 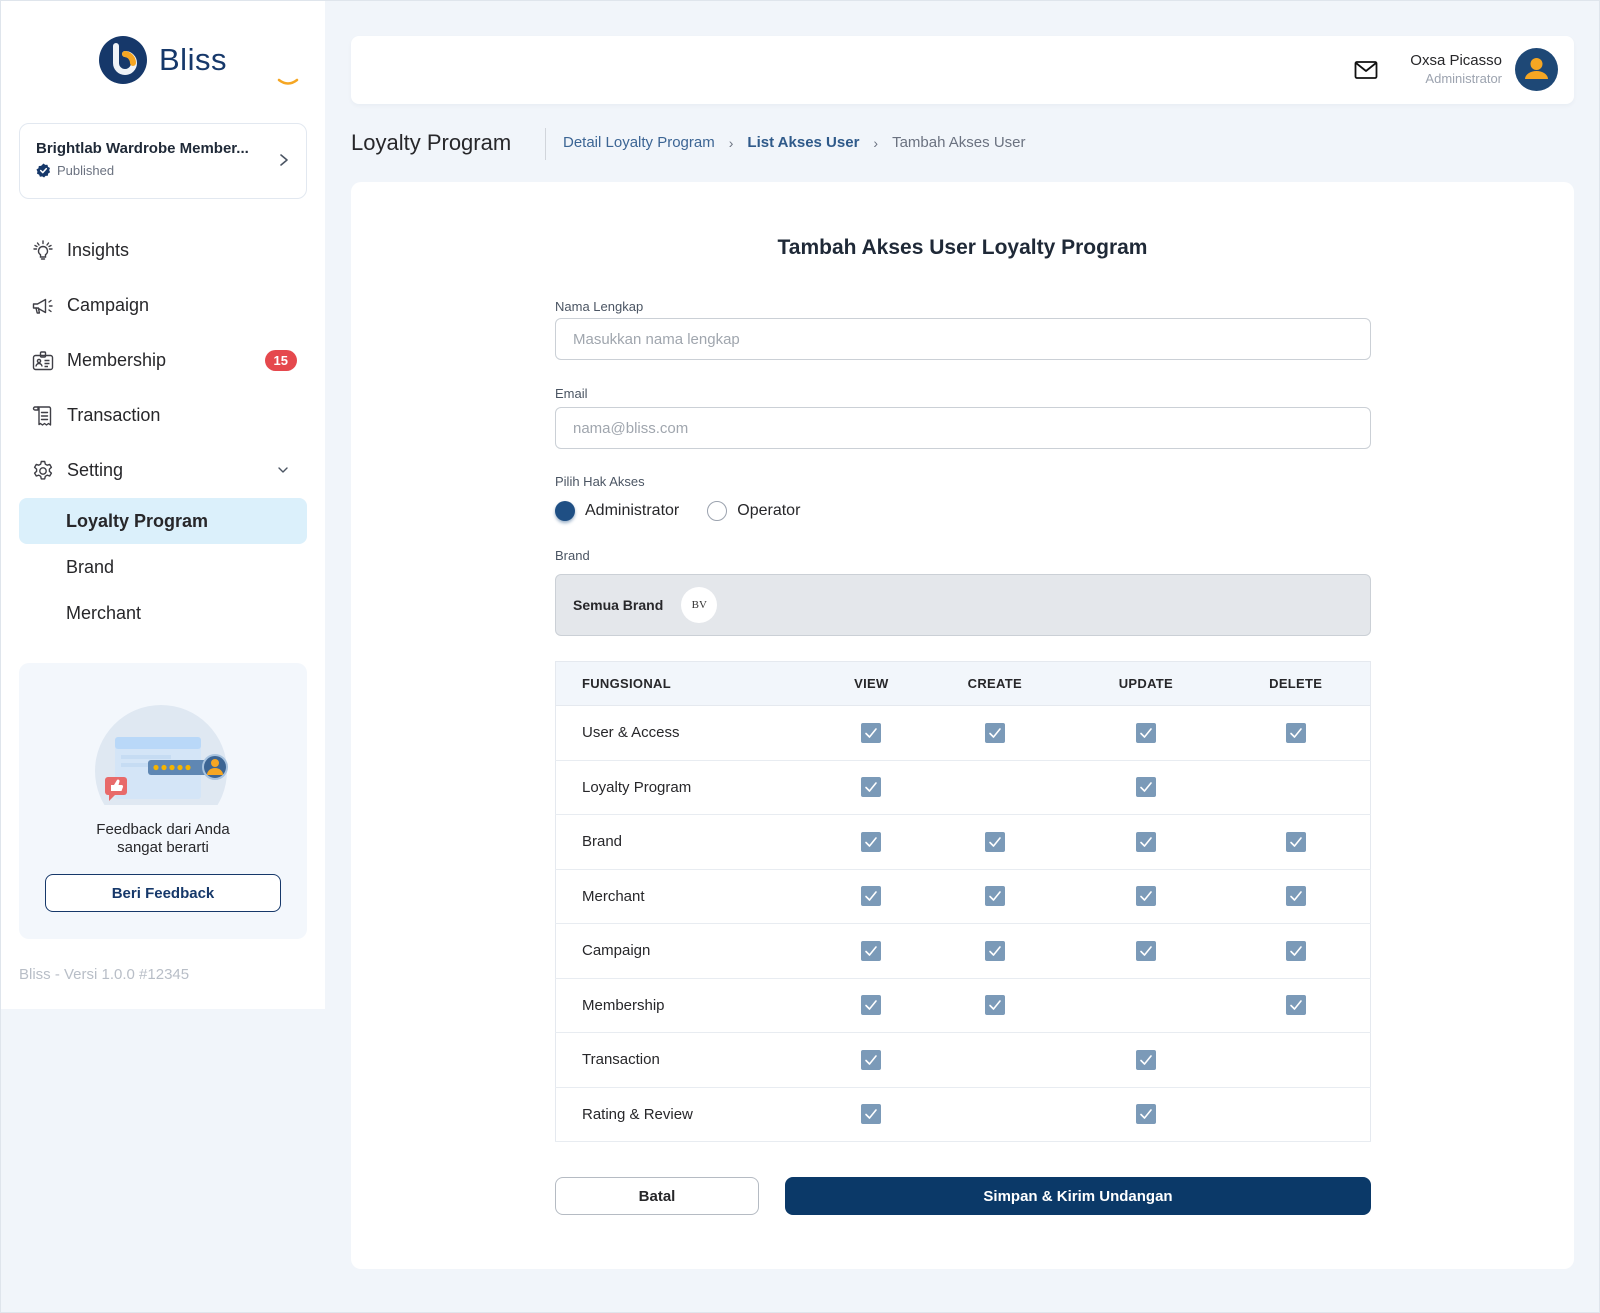 What do you see at coordinates (657, 1196) in the screenshot?
I see `cancel-button: Batal` at bounding box center [657, 1196].